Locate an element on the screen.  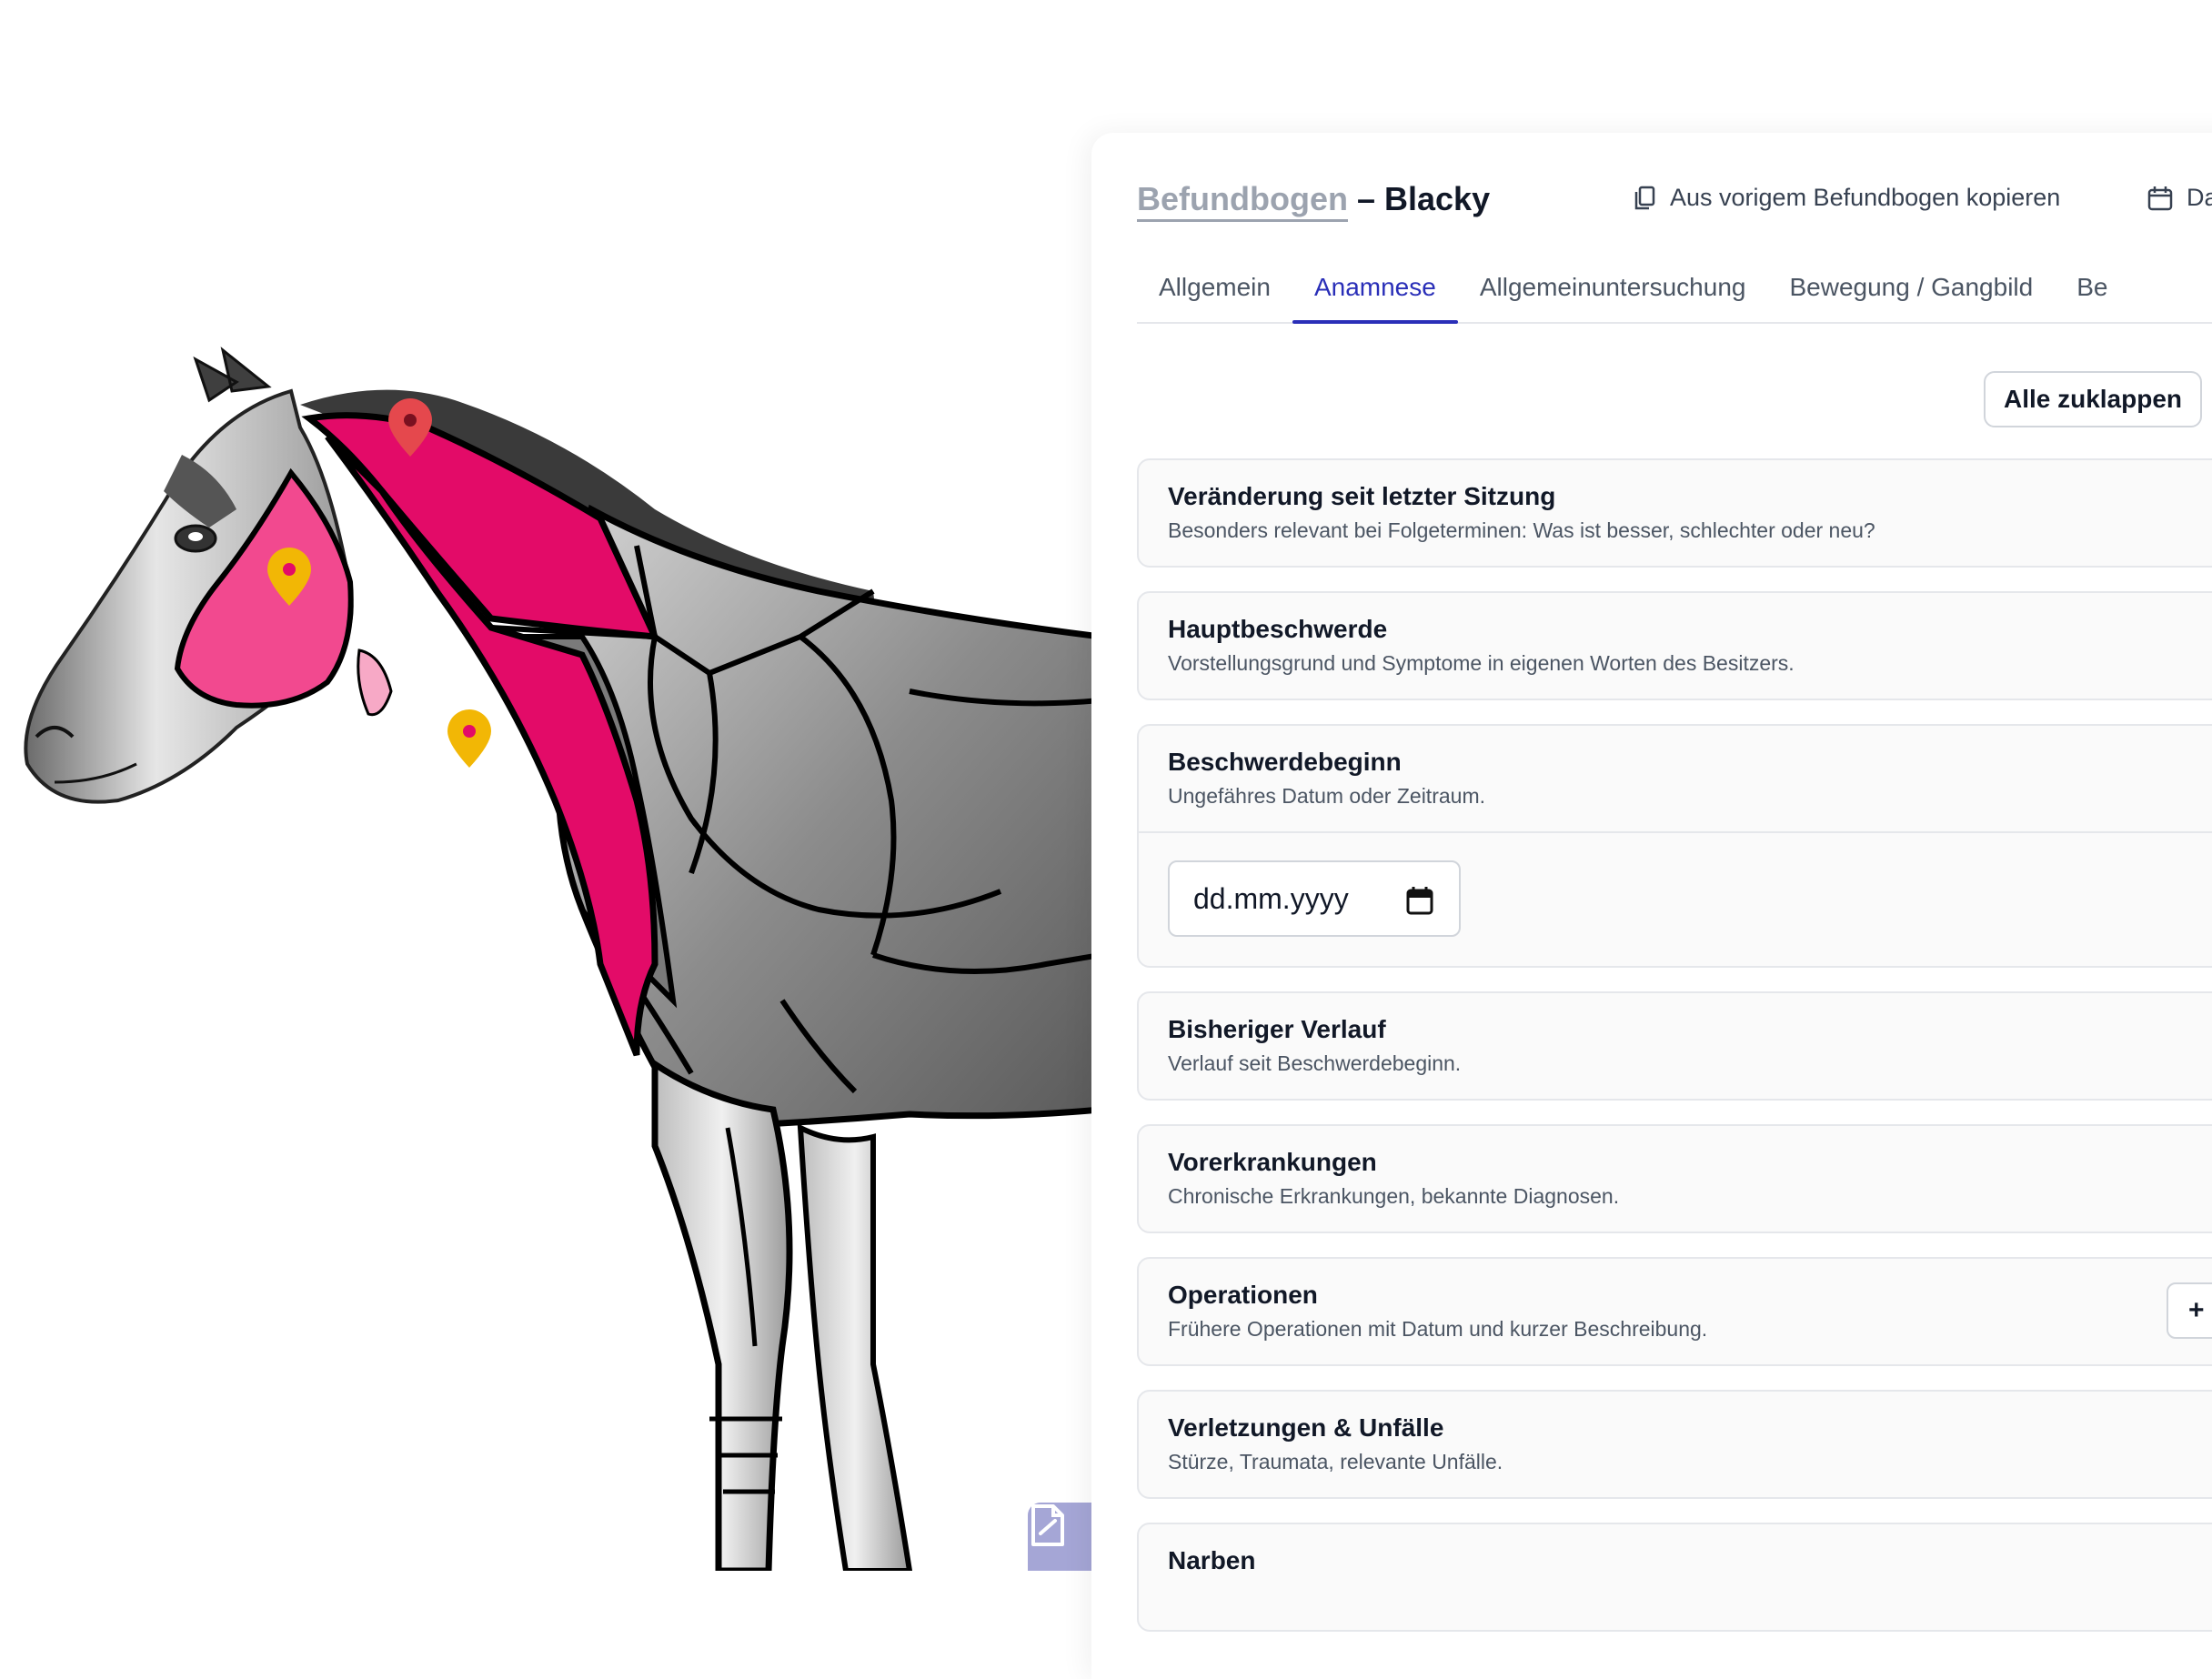
date-label: Da is located at coordinates (2199, 197).